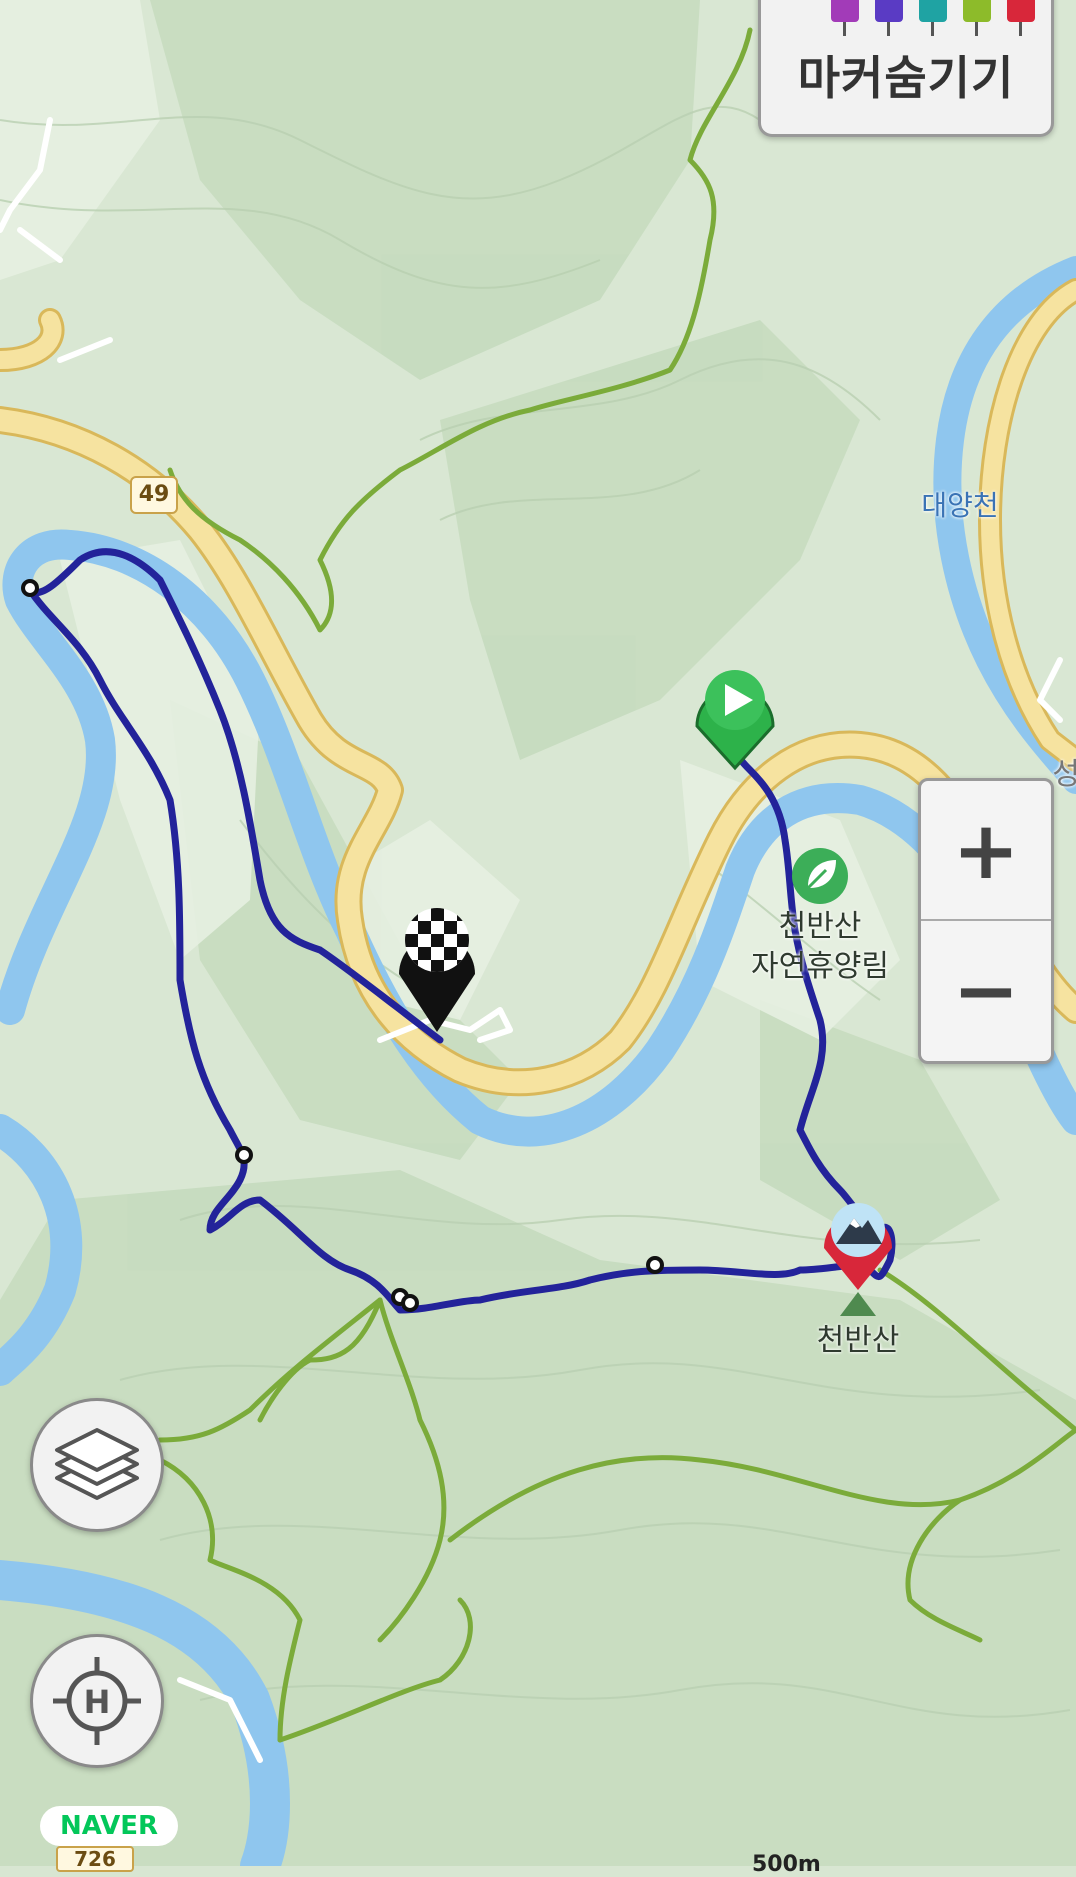 The image size is (1076, 1877). I want to click on layers-button, so click(97, 1465).